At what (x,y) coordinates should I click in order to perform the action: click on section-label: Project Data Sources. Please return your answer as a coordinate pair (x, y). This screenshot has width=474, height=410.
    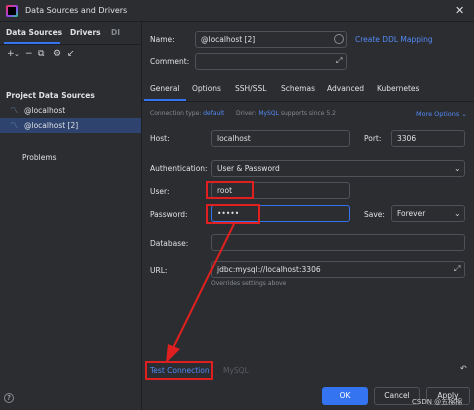
    Looking at the image, I should click on (50, 95).